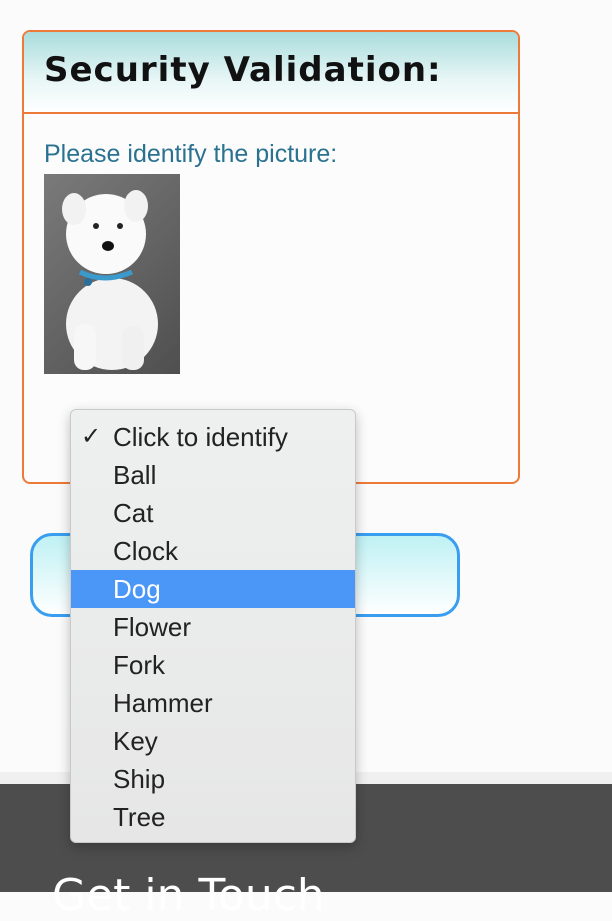  What do you see at coordinates (146, 551) in the screenshot?
I see `option-label: Clock` at bounding box center [146, 551].